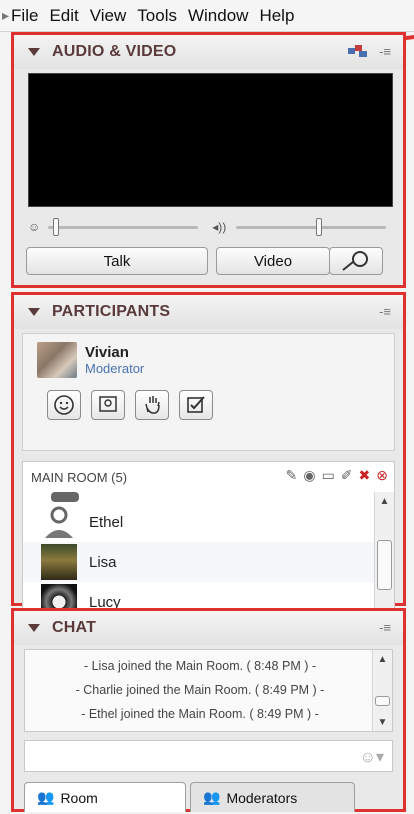 Image resolution: width=414 pixels, height=814 pixels. What do you see at coordinates (59, 562) in the screenshot?
I see `participant-avatar` at bounding box center [59, 562].